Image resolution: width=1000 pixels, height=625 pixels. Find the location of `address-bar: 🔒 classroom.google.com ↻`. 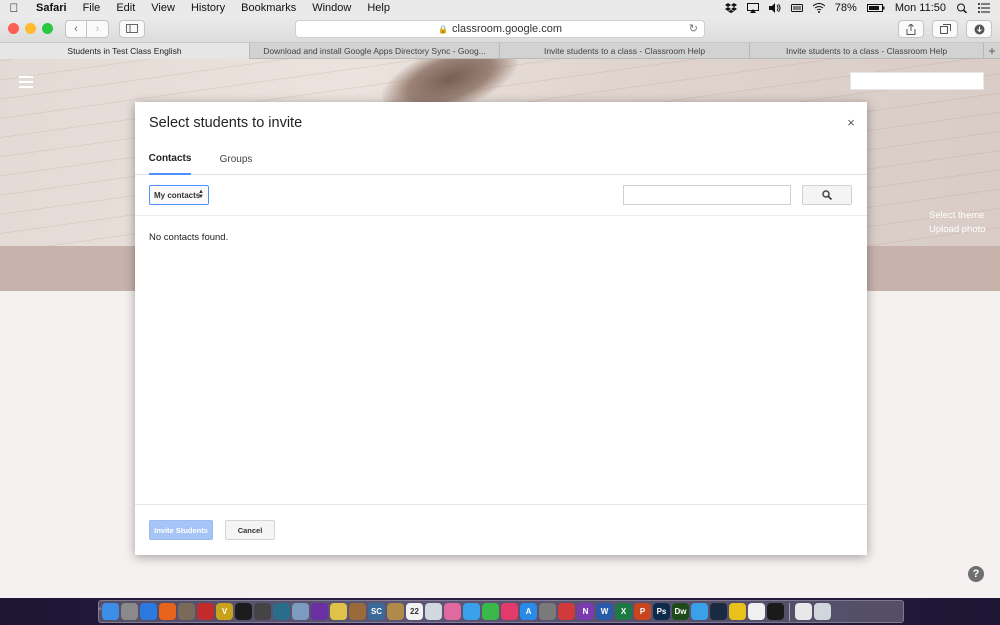

address-bar: 🔒 classroom.google.com ↻ is located at coordinates (500, 29).